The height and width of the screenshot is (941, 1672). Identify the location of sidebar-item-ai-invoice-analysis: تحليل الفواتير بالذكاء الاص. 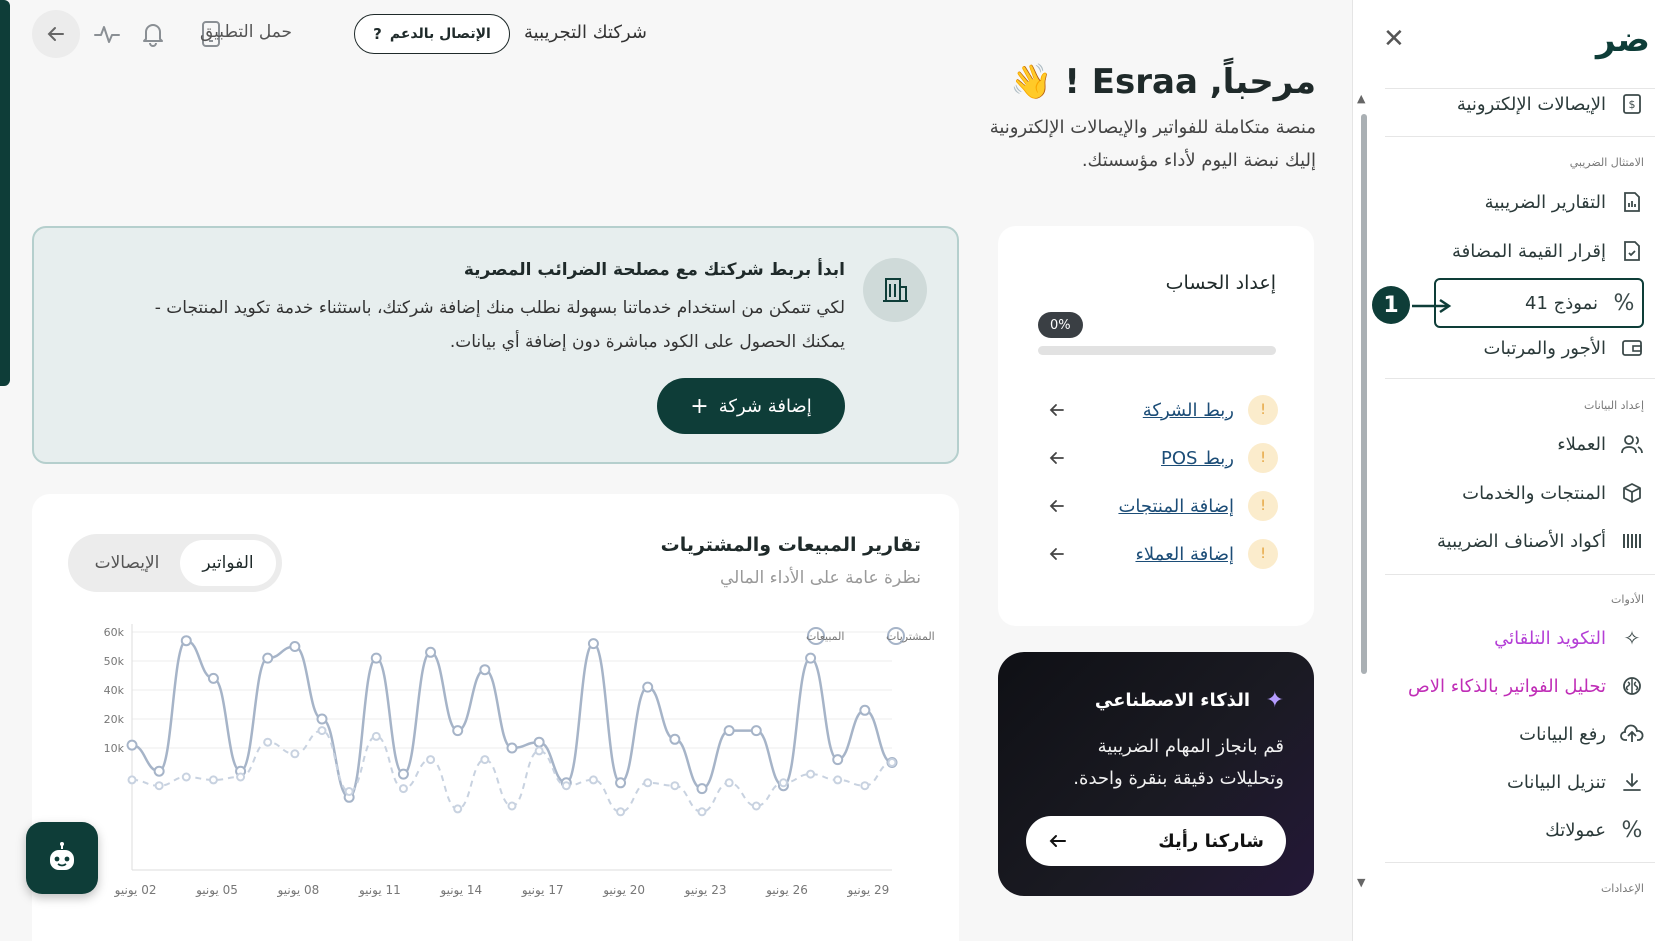
(1506, 686).